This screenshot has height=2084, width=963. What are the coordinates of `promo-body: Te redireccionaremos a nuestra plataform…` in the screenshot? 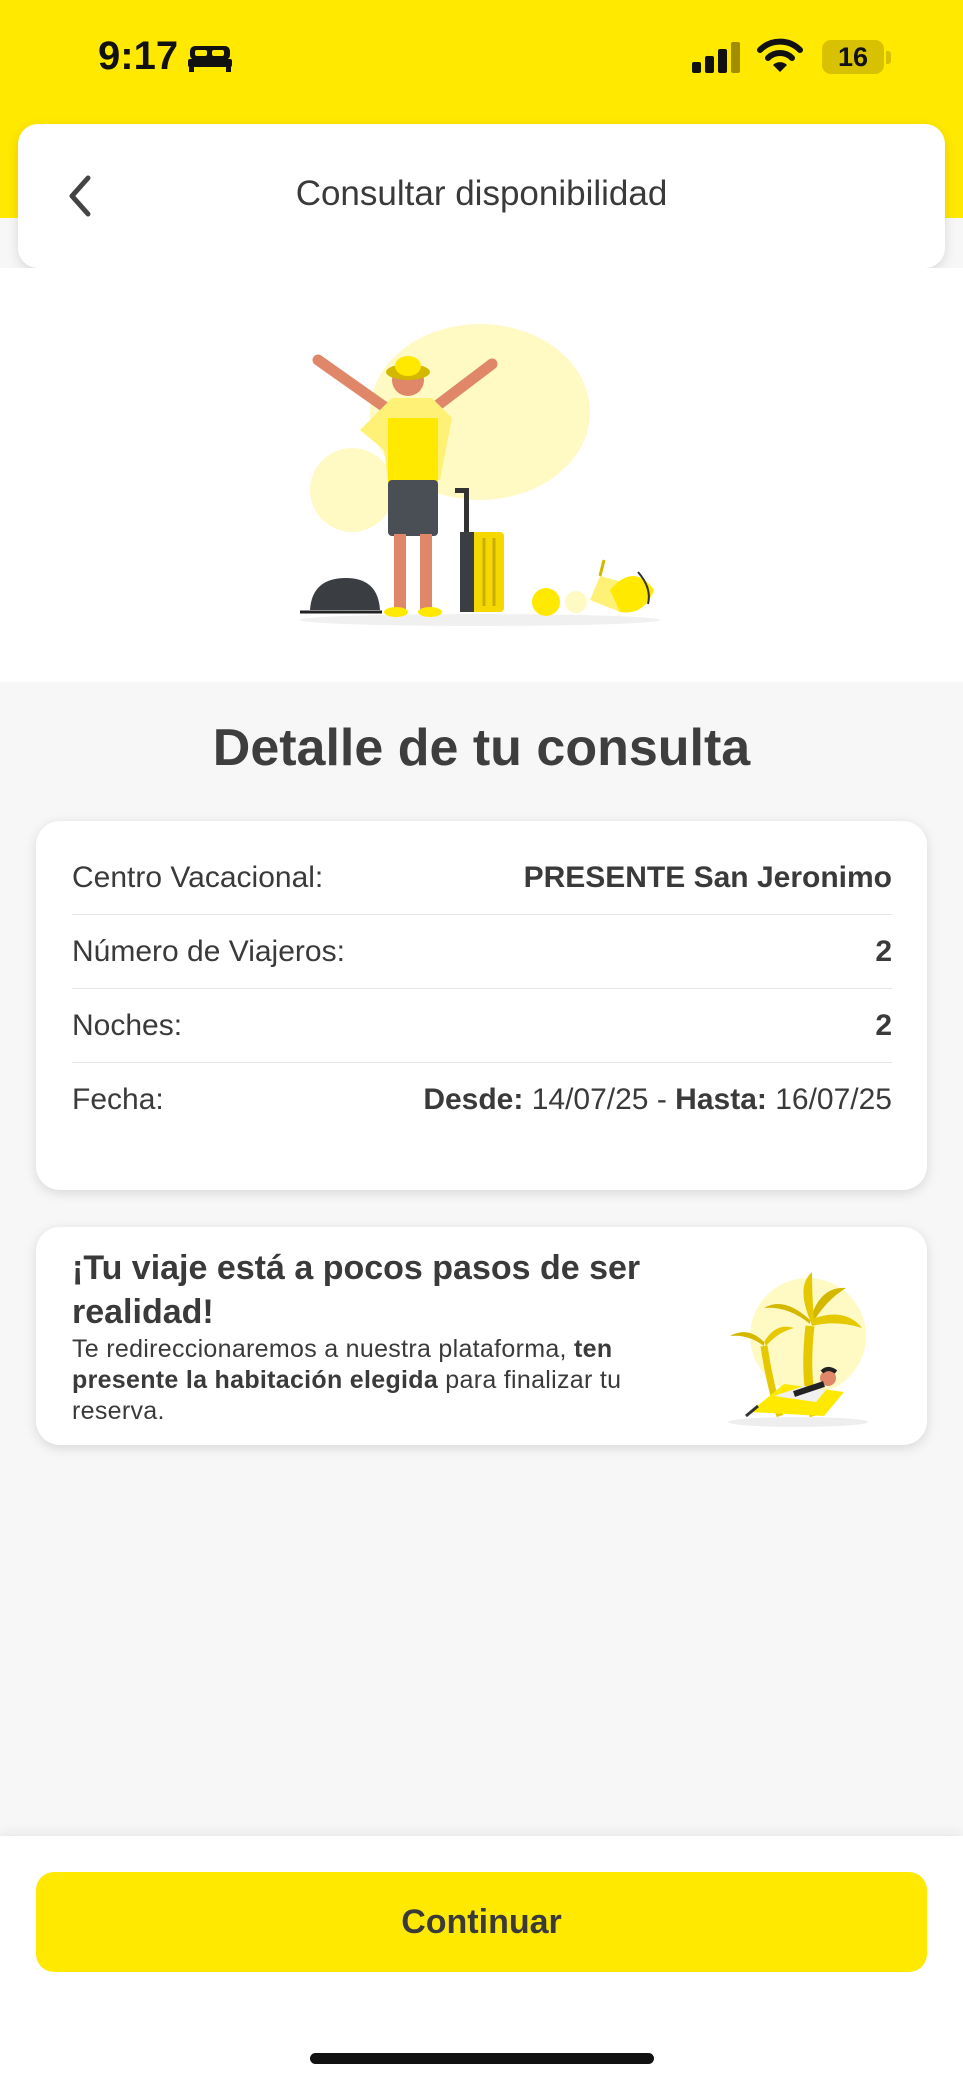 It's located at (382, 1380).